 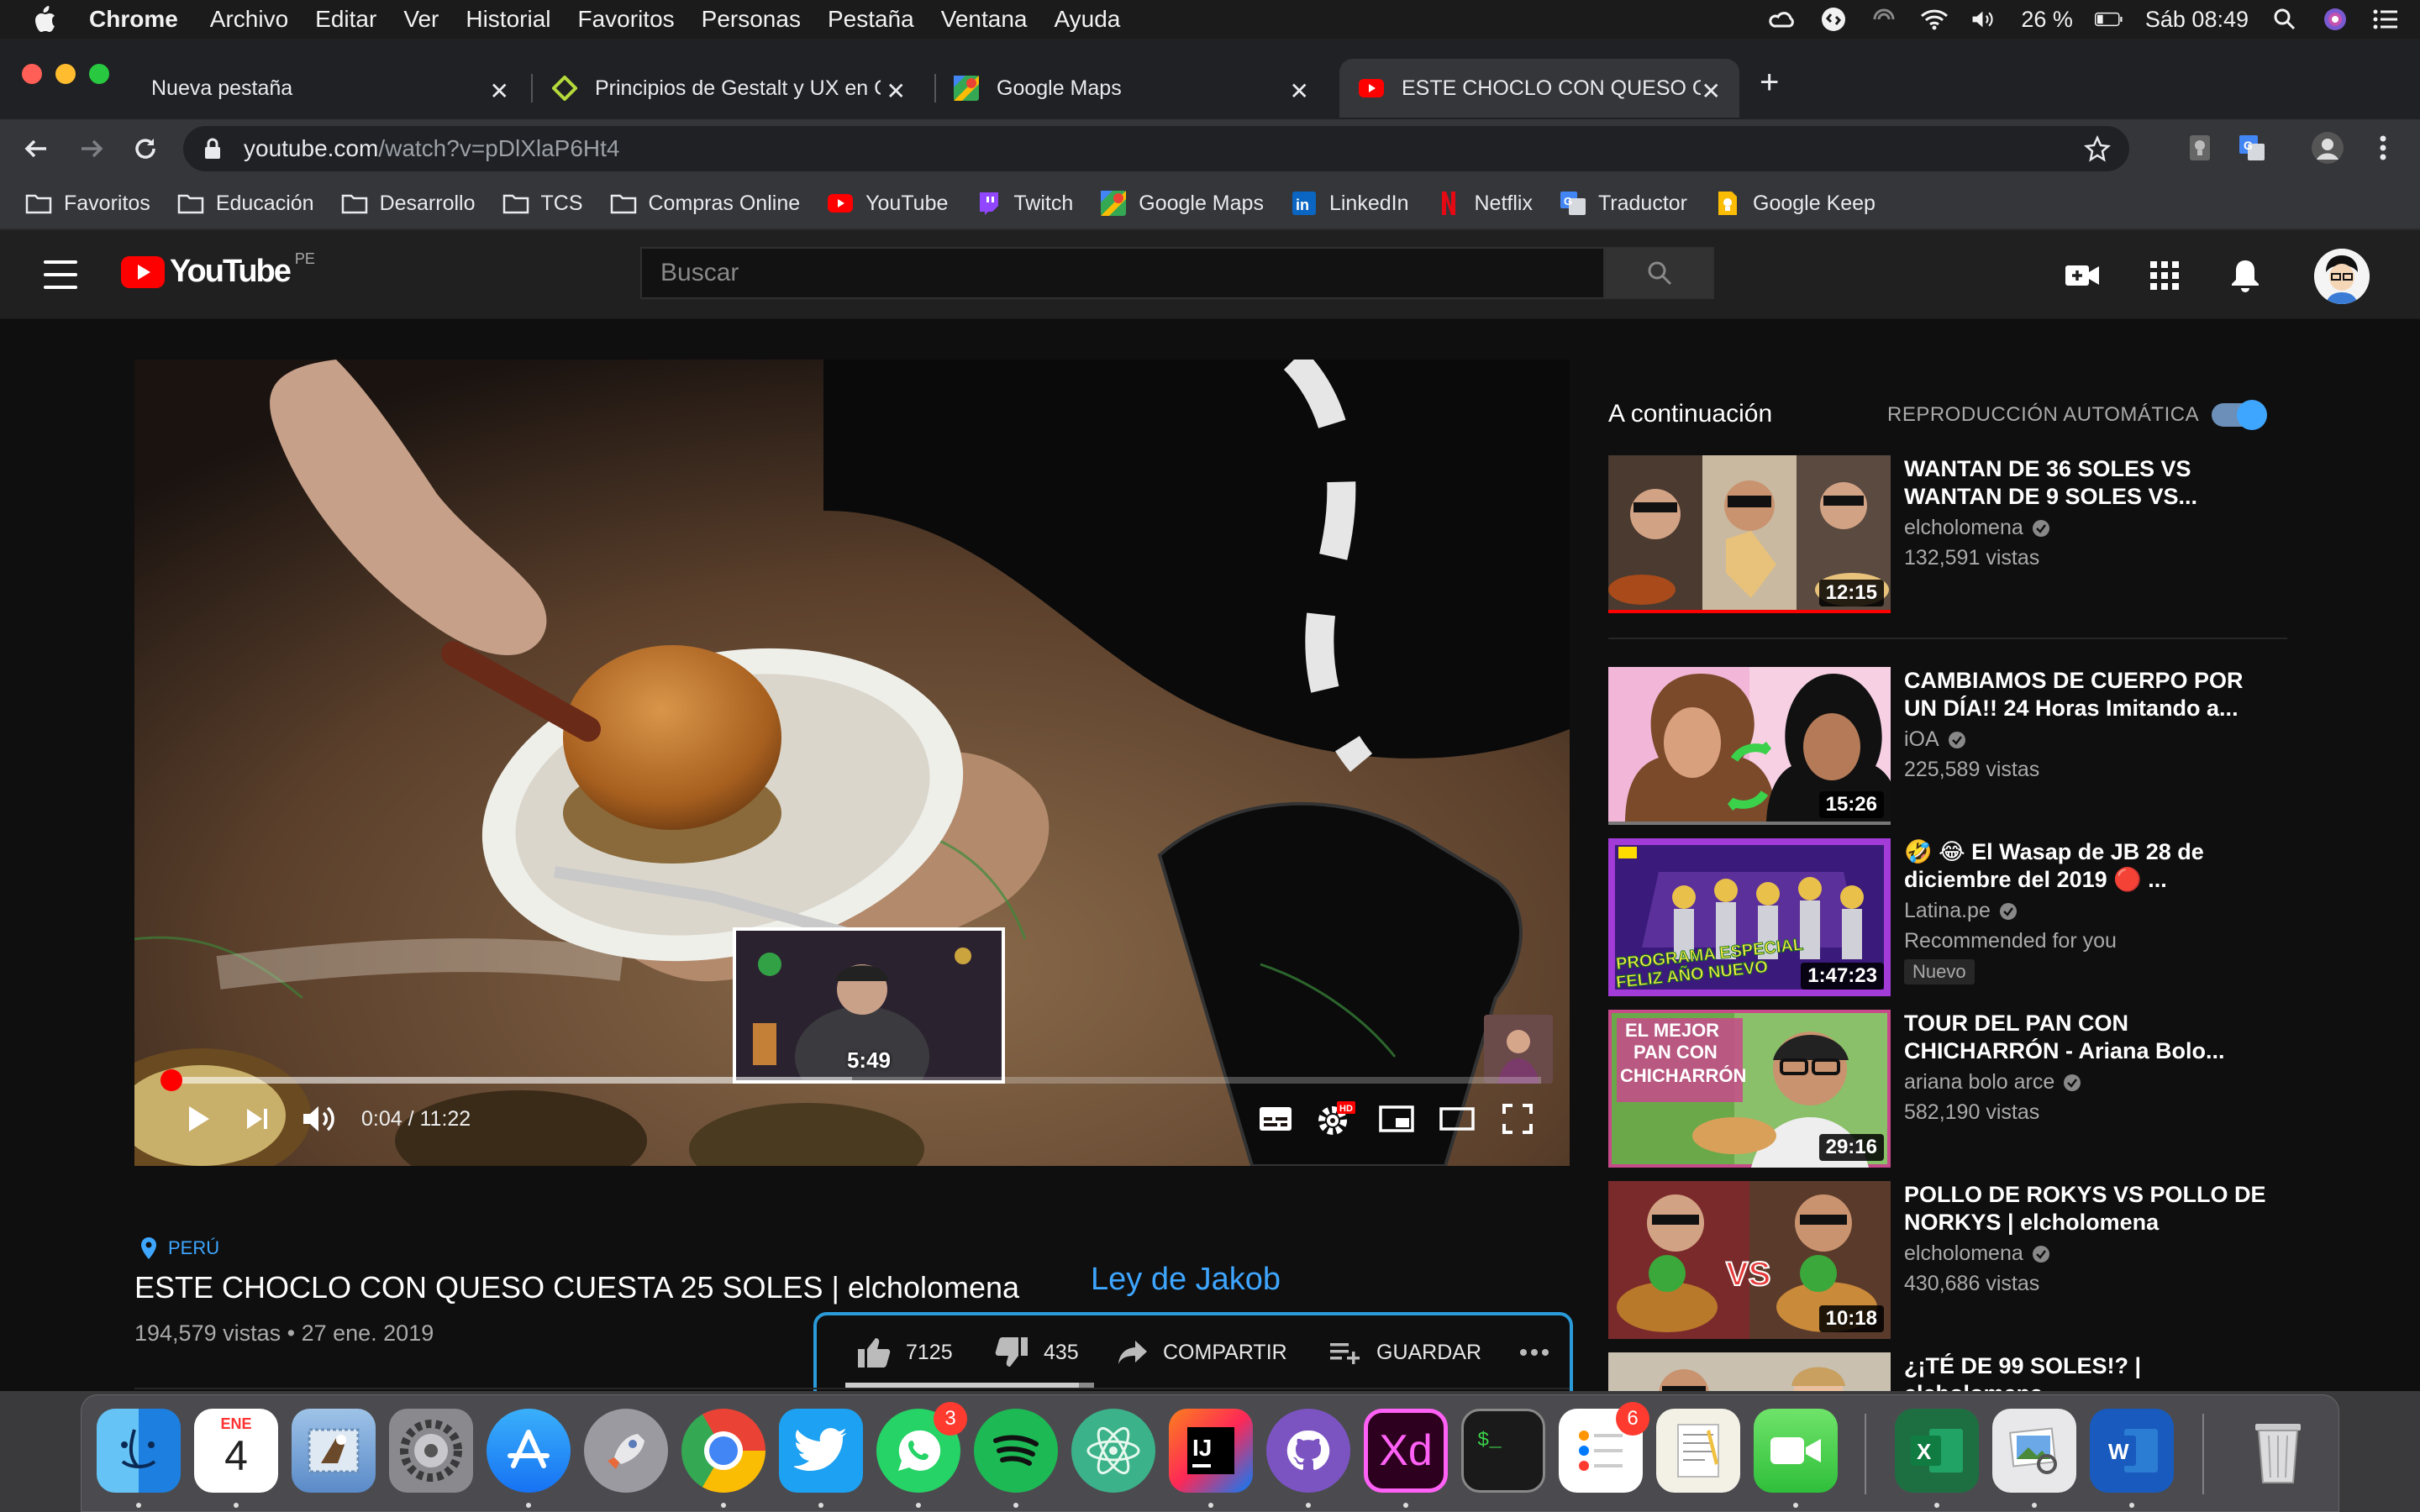 What do you see at coordinates (1503, 1451) in the screenshot?
I see `terminal-icon: $_` at bounding box center [1503, 1451].